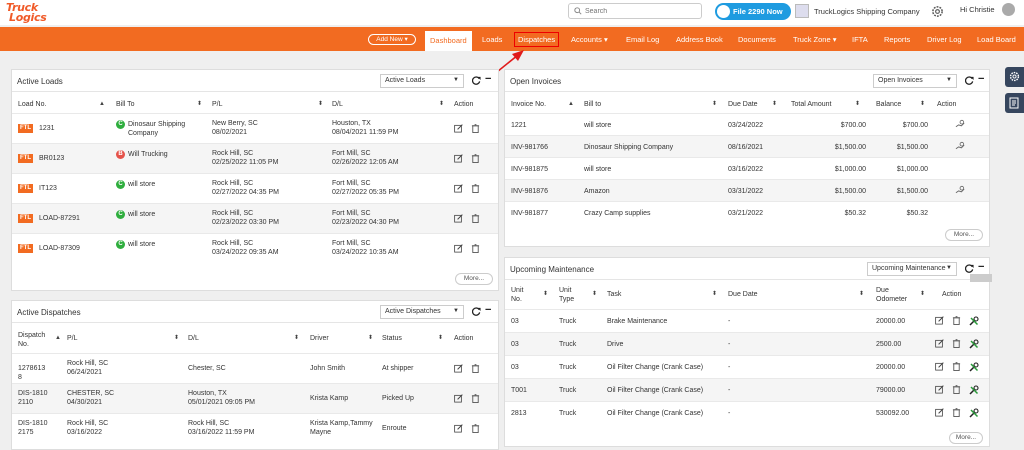 The image size is (1024, 450). Describe the element at coordinates (987, 9) in the screenshot. I see `user-menu: Hi Christie` at that location.